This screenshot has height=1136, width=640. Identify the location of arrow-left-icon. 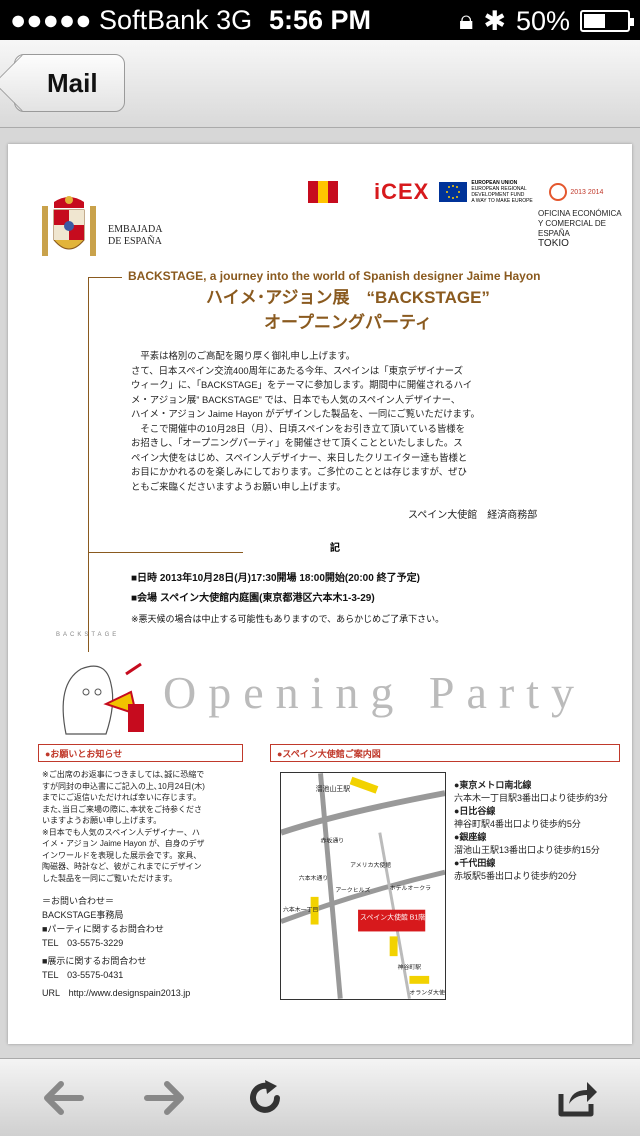
(64, 1098).